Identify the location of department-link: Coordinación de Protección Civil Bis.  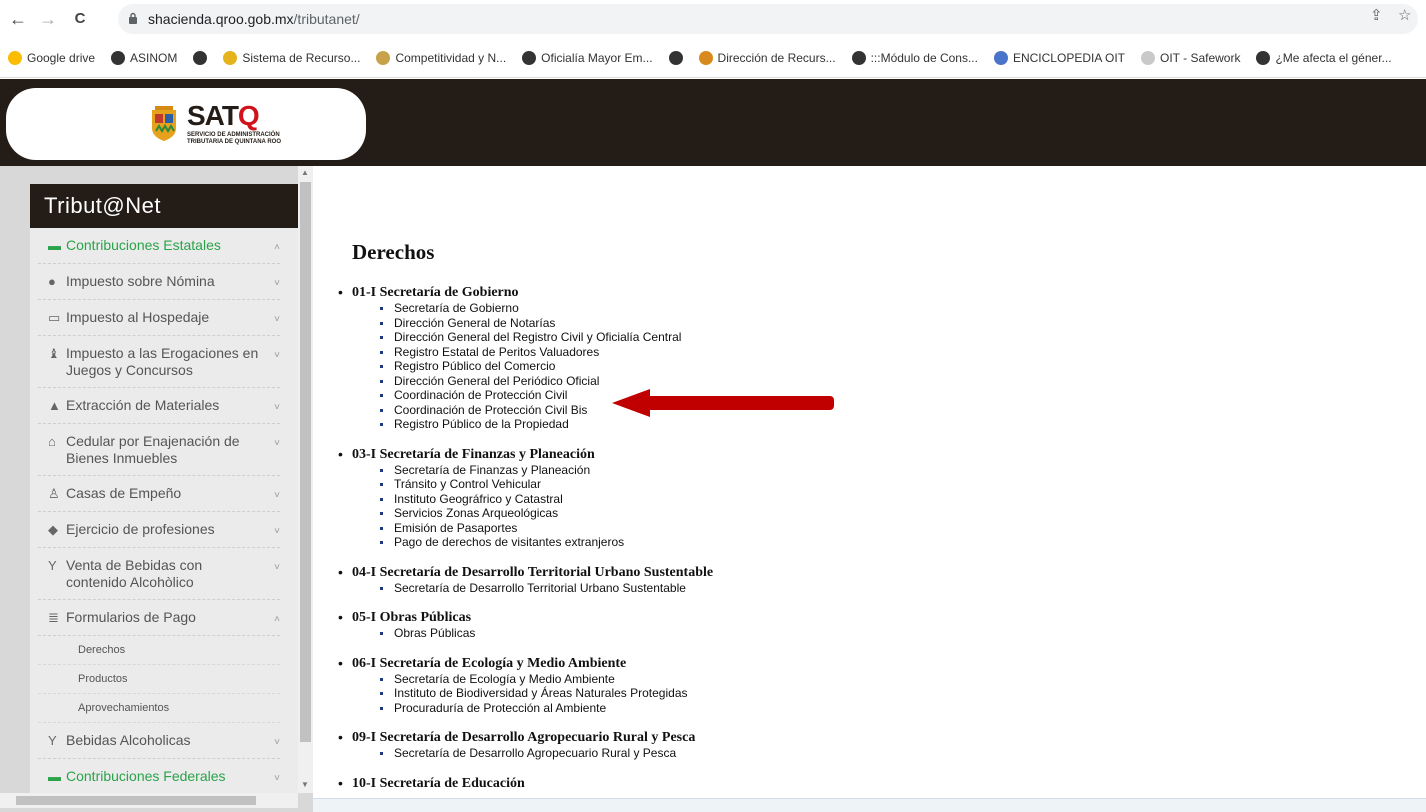
(852, 410).